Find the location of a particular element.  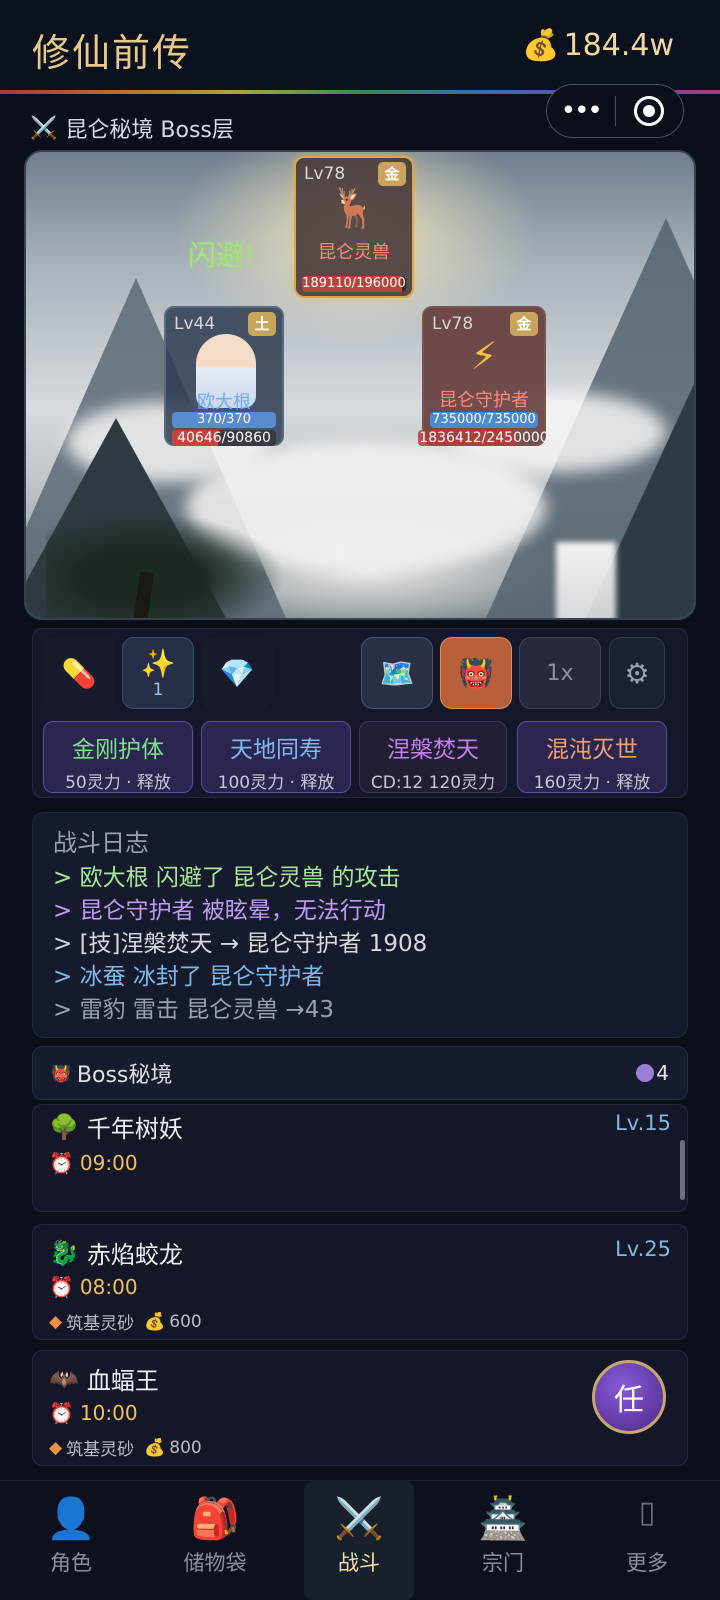

boss-entry: 🦇 血蝠王 ⏰ 10:00 ◆ 筑基灵砂 💰 800 is located at coordinates (360, 1408).